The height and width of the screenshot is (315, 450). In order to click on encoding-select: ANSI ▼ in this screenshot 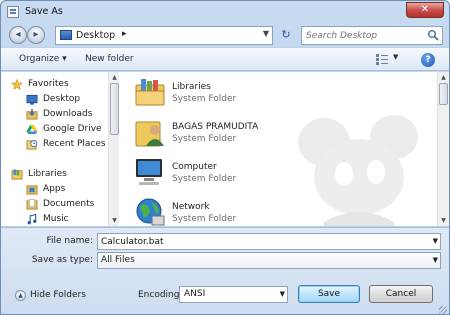, I will do `click(233, 294)`.